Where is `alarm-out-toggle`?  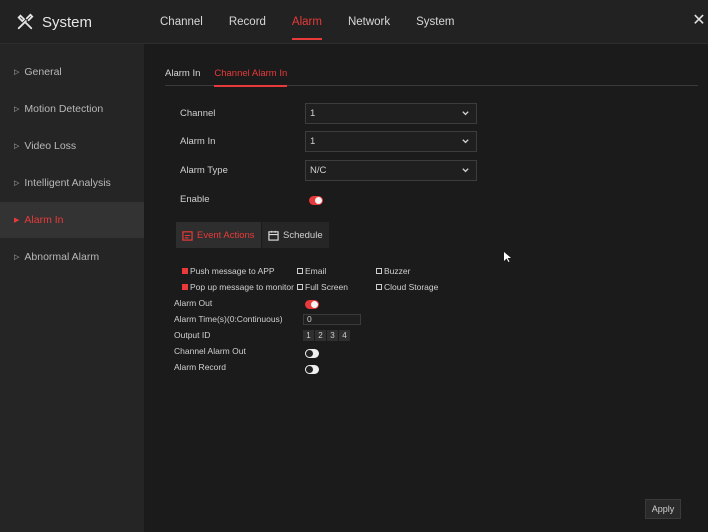
alarm-out-toggle is located at coordinates (312, 304).